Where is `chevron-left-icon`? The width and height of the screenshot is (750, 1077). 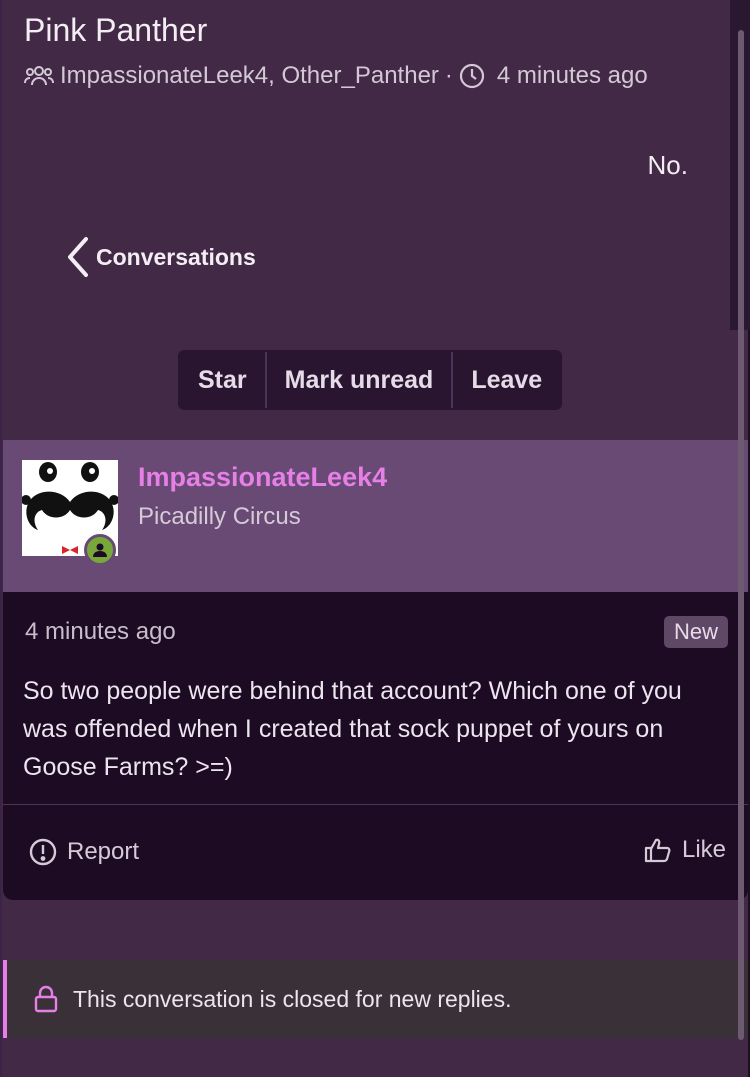
chevron-left-icon is located at coordinates (78, 257).